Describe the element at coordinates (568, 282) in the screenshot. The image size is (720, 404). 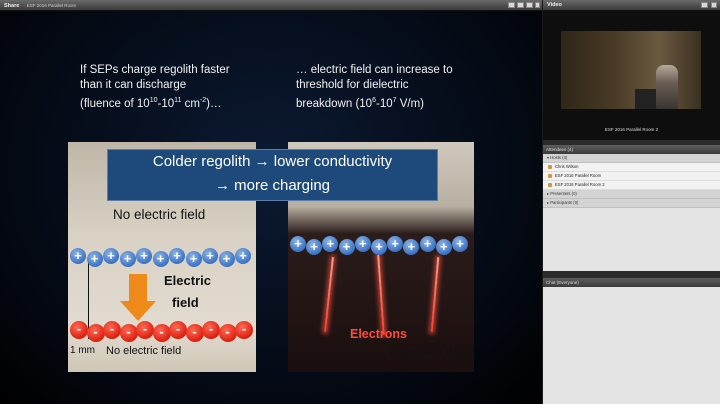
I see `chat-scope: (Everyone)` at that location.